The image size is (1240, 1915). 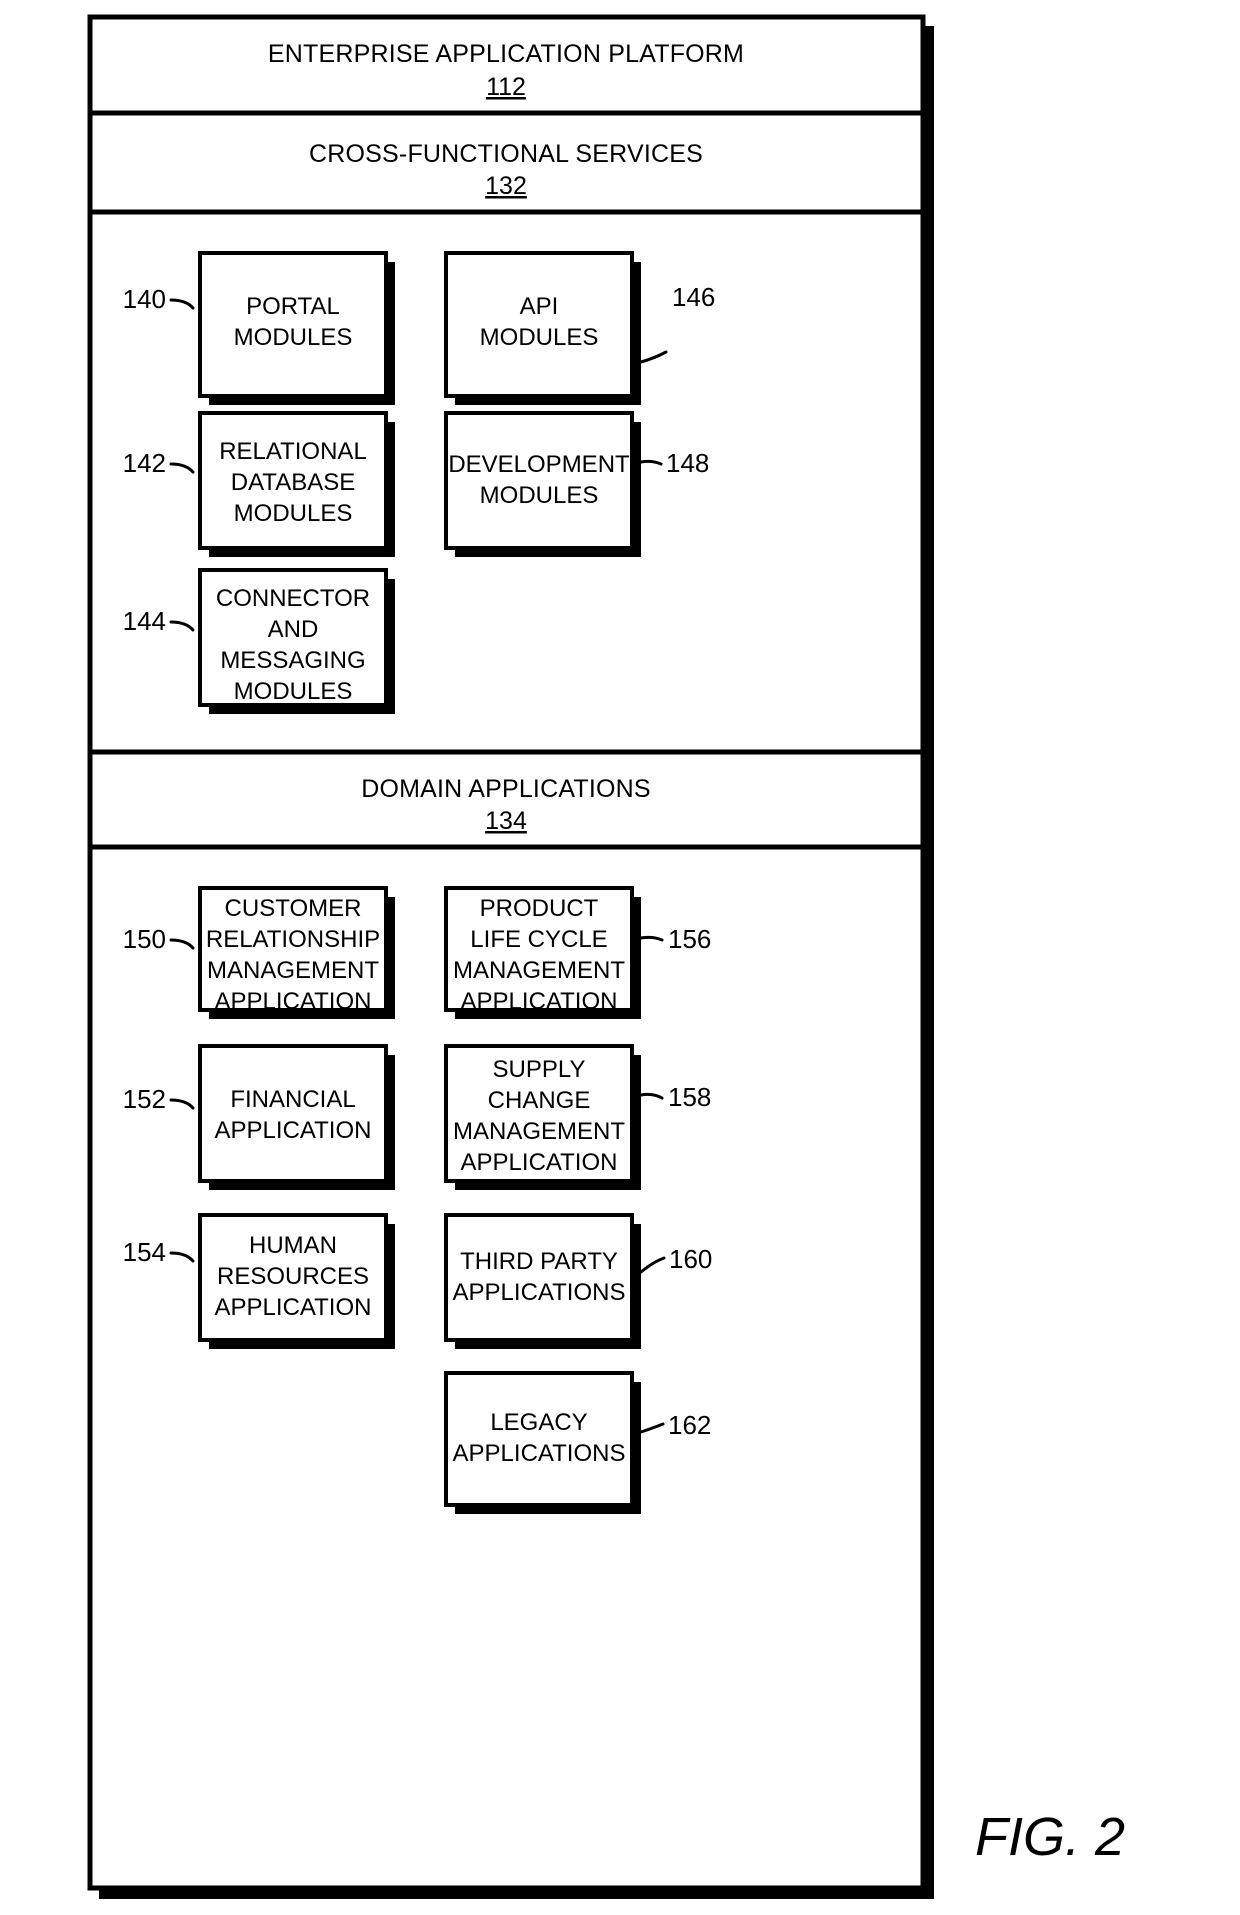 I want to click on app-label-line: RELATIONSHIP, so click(x=293, y=939).